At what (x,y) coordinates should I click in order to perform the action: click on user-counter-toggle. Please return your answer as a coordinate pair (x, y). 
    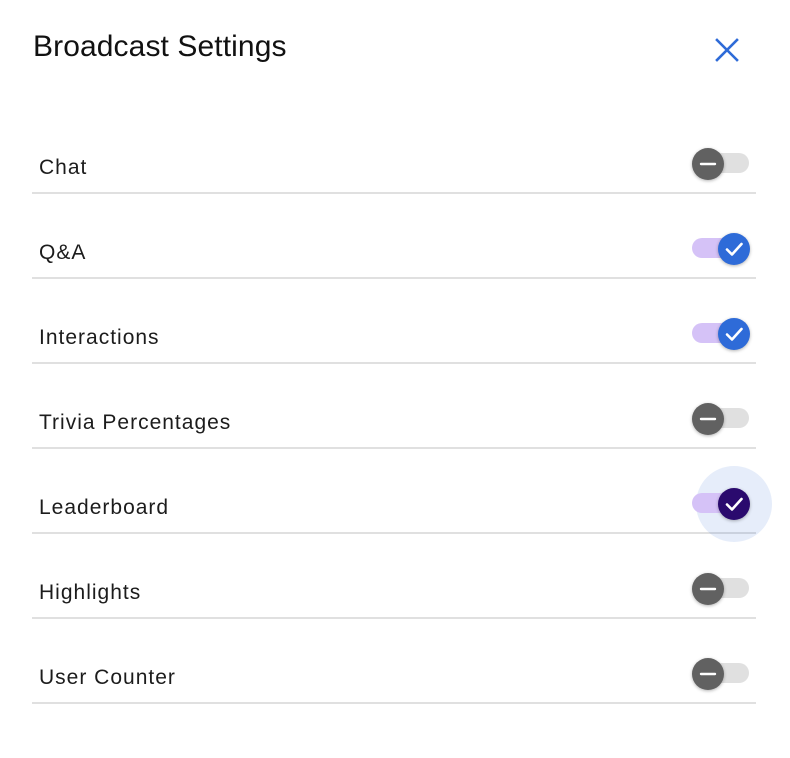
    Looking at the image, I should click on (721, 674).